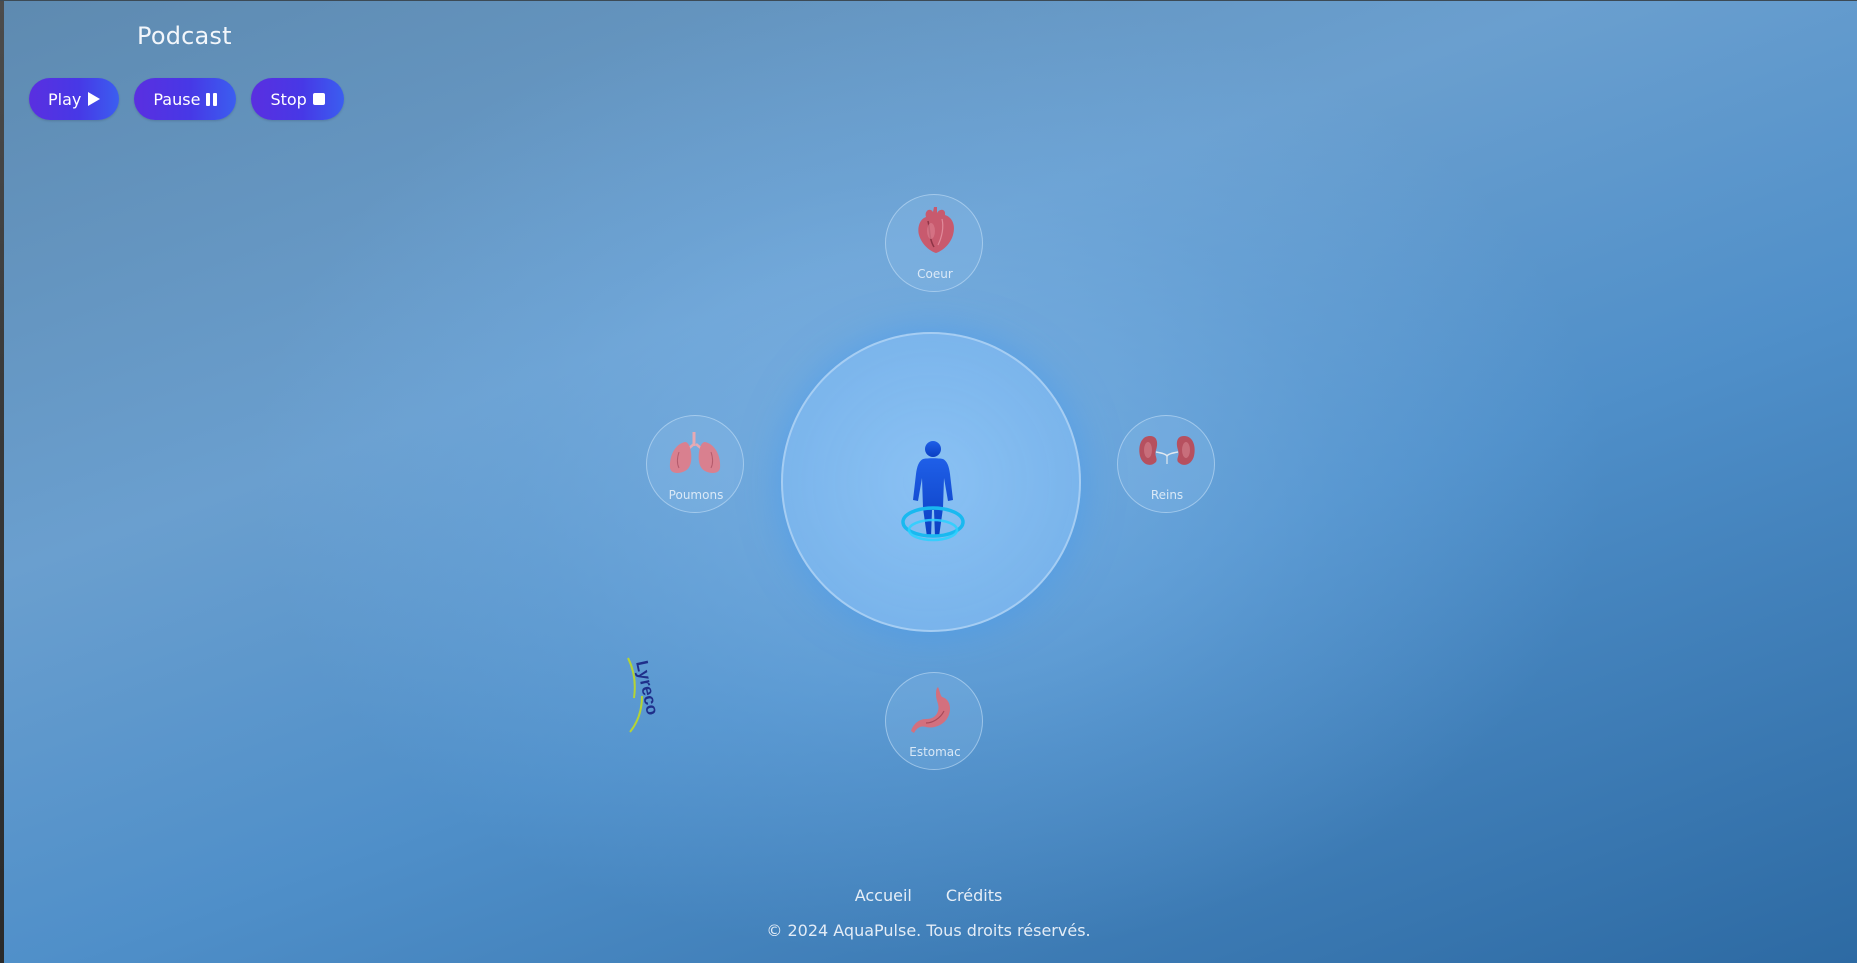 Image resolution: width=1857 pixels, height=963 pixels. Describe the element at coordinates (647, 688) in the screenshot. I see `lyreco-logo-text: Lyreco` at that location.